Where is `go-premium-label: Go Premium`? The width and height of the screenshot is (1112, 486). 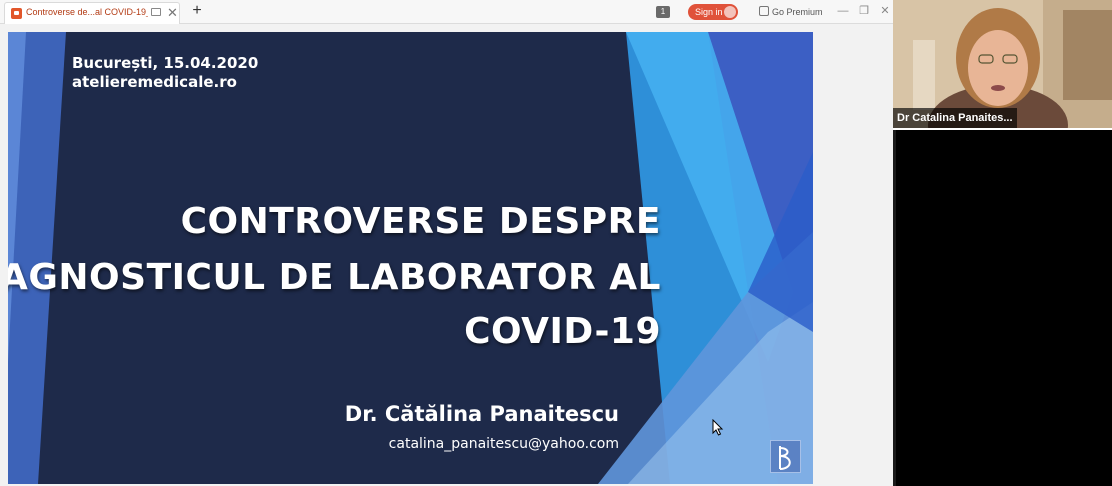
go-premium-label: Go Premium is located at coordinates (797, 12).